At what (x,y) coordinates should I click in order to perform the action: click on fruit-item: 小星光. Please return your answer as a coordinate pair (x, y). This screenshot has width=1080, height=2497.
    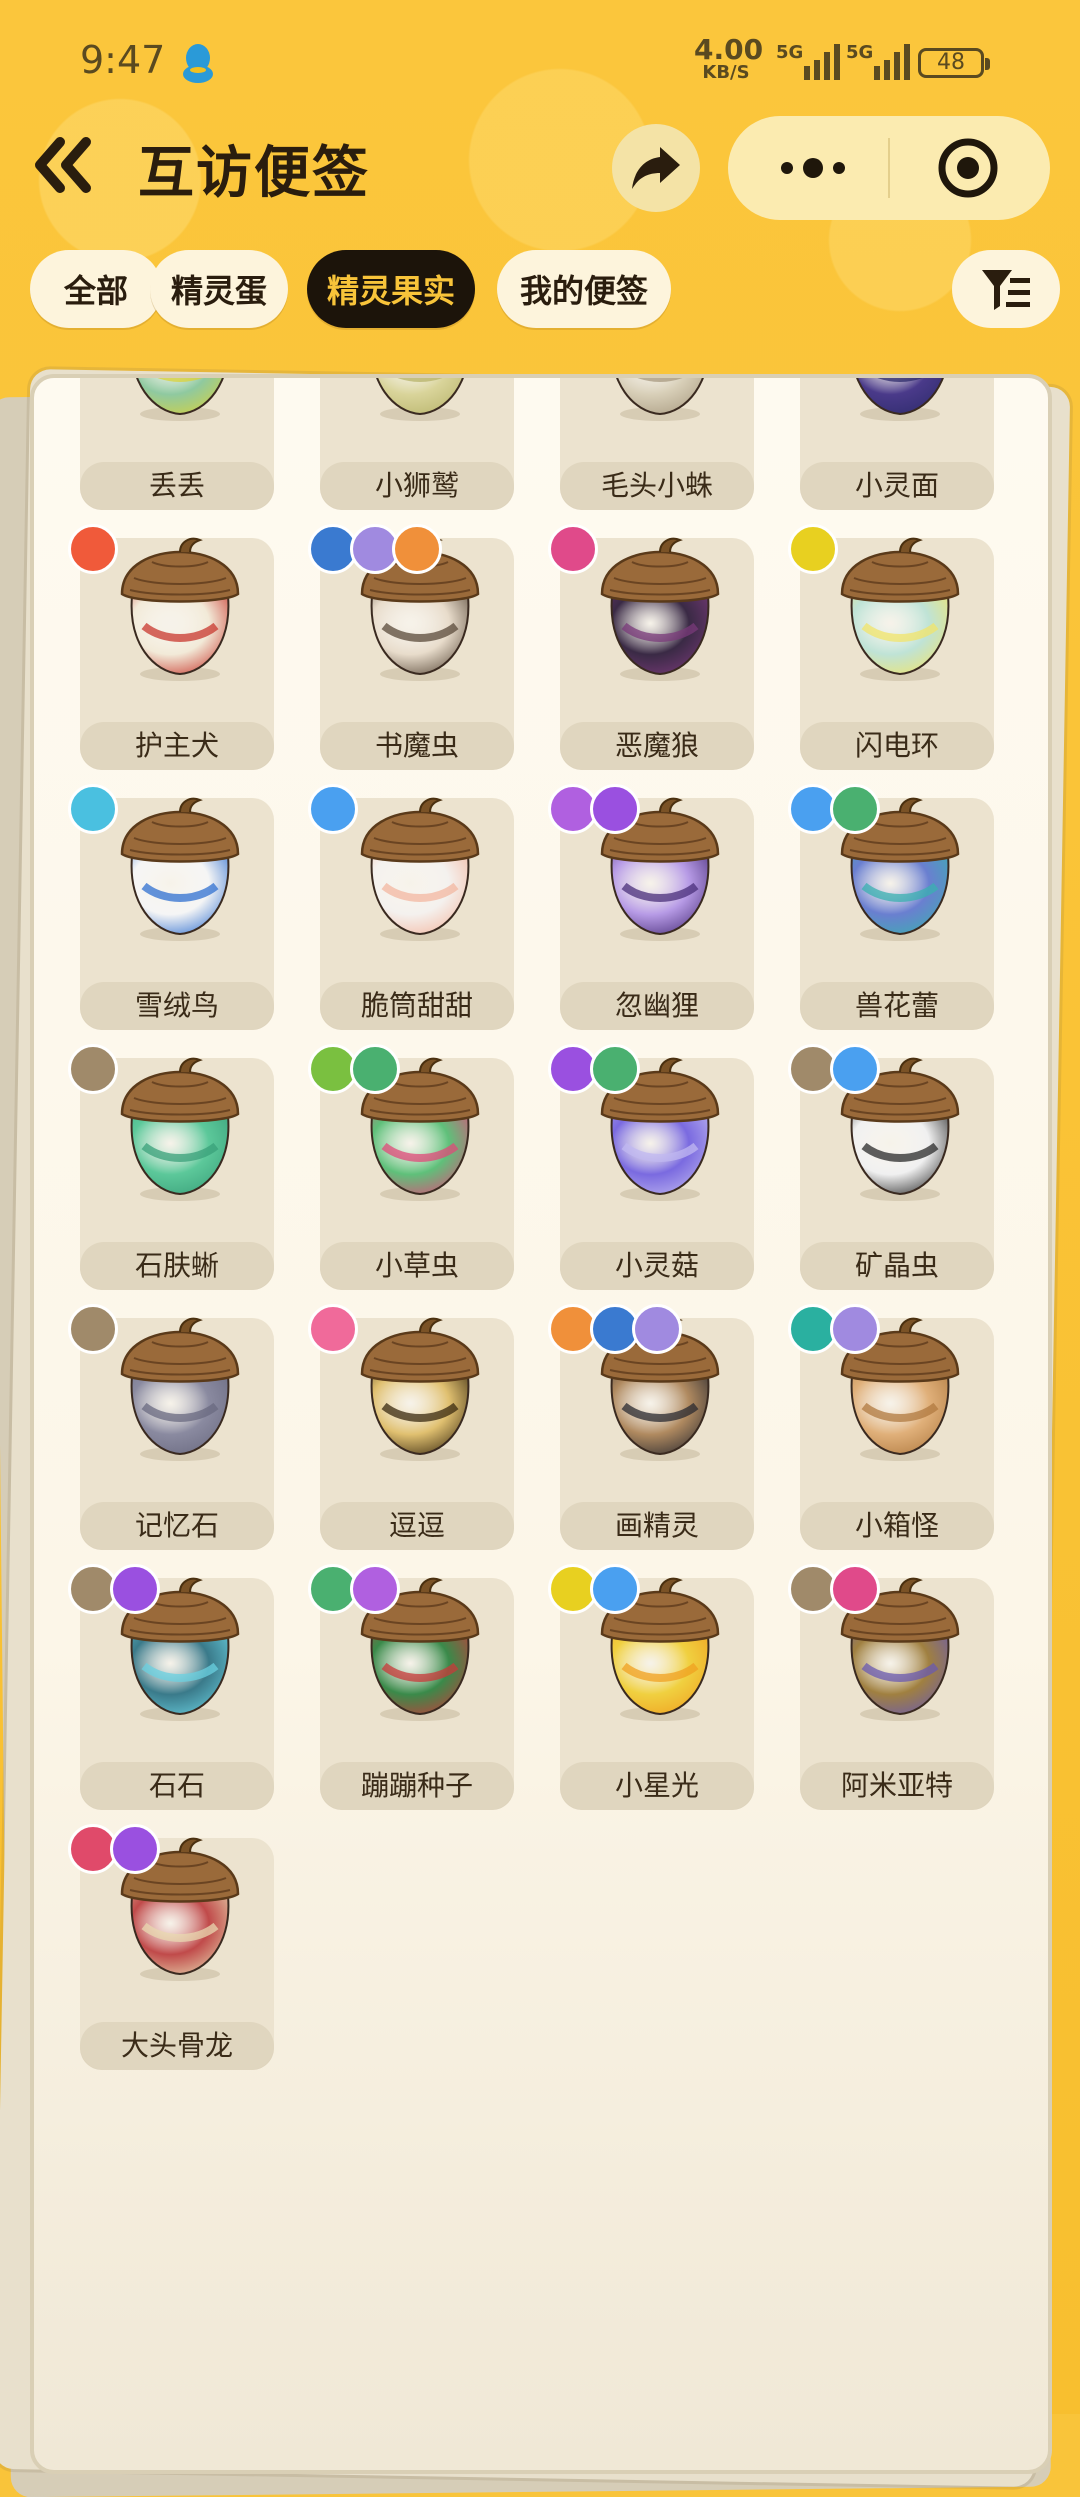
    Looking at the image, I should click on (651, 1687).